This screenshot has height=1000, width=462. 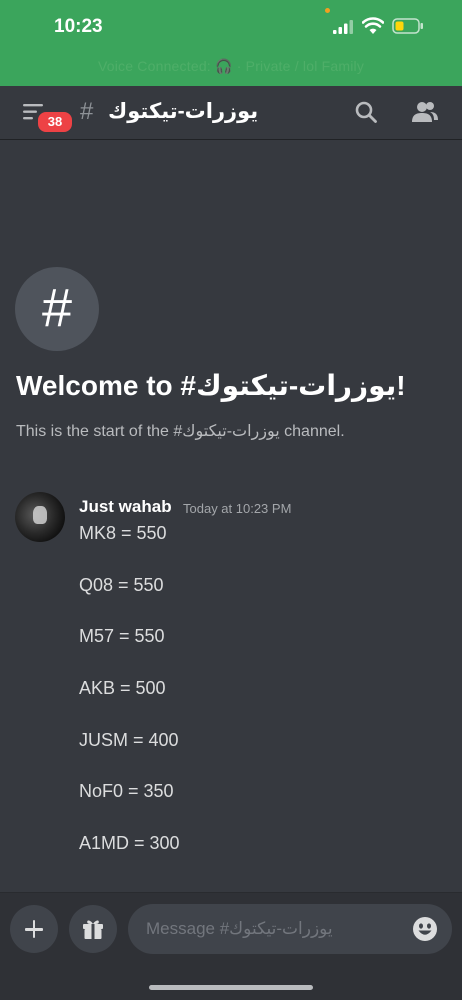 What do you see at coordinates (366, 112) in the screenshot?
I see `search-icon` at bounding box center [366, 112].